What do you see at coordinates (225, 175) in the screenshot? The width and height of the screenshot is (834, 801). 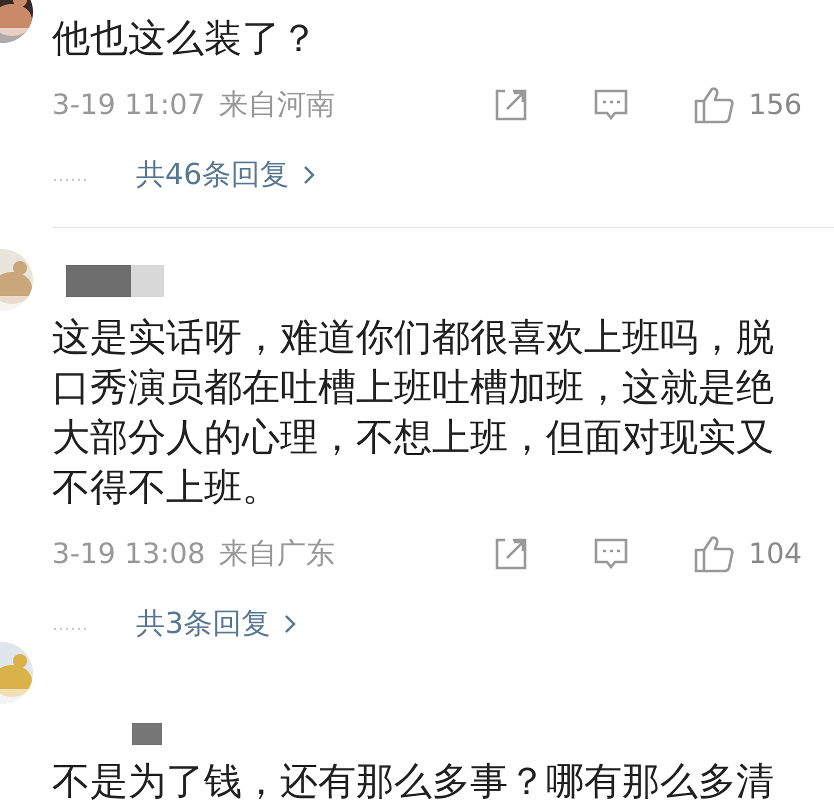 I see `view-replies-link: 共46条回复` at bounding box center [225, 175].